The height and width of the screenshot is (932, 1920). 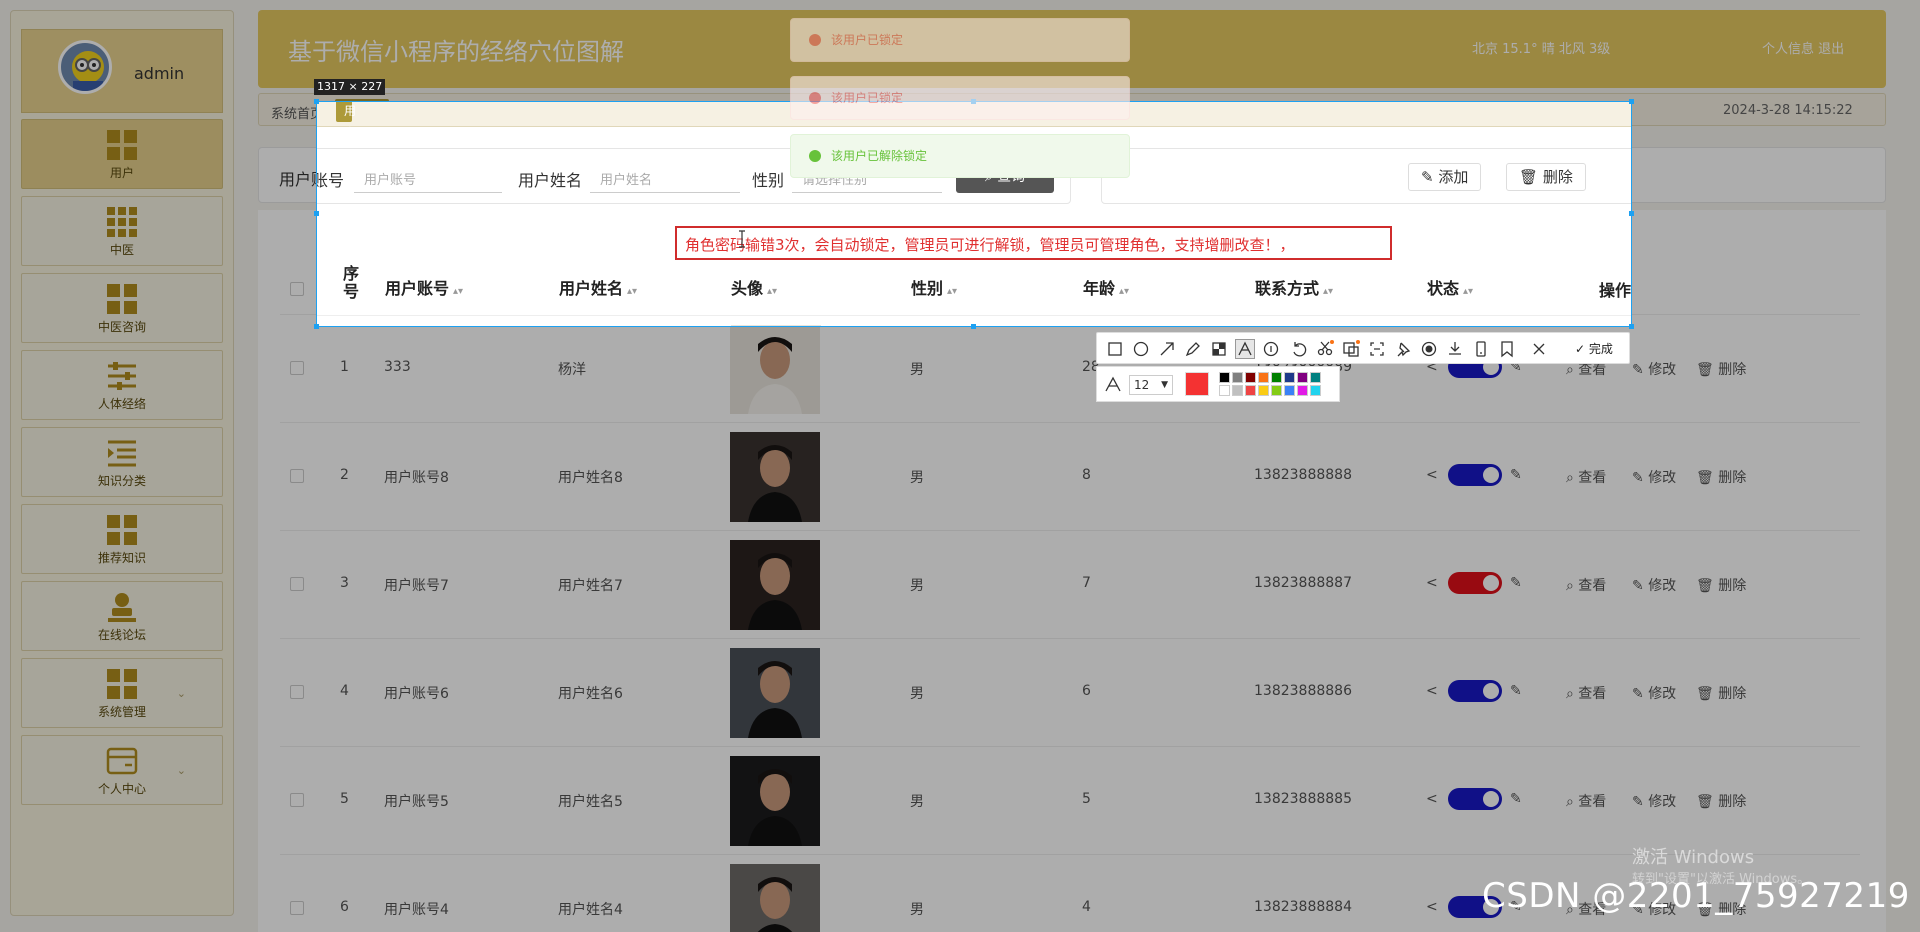 What do you see at coordinates (1615, 290) in the screenshot?
I see `column-header-actions: 操作` at bounding box center [1615, 290].